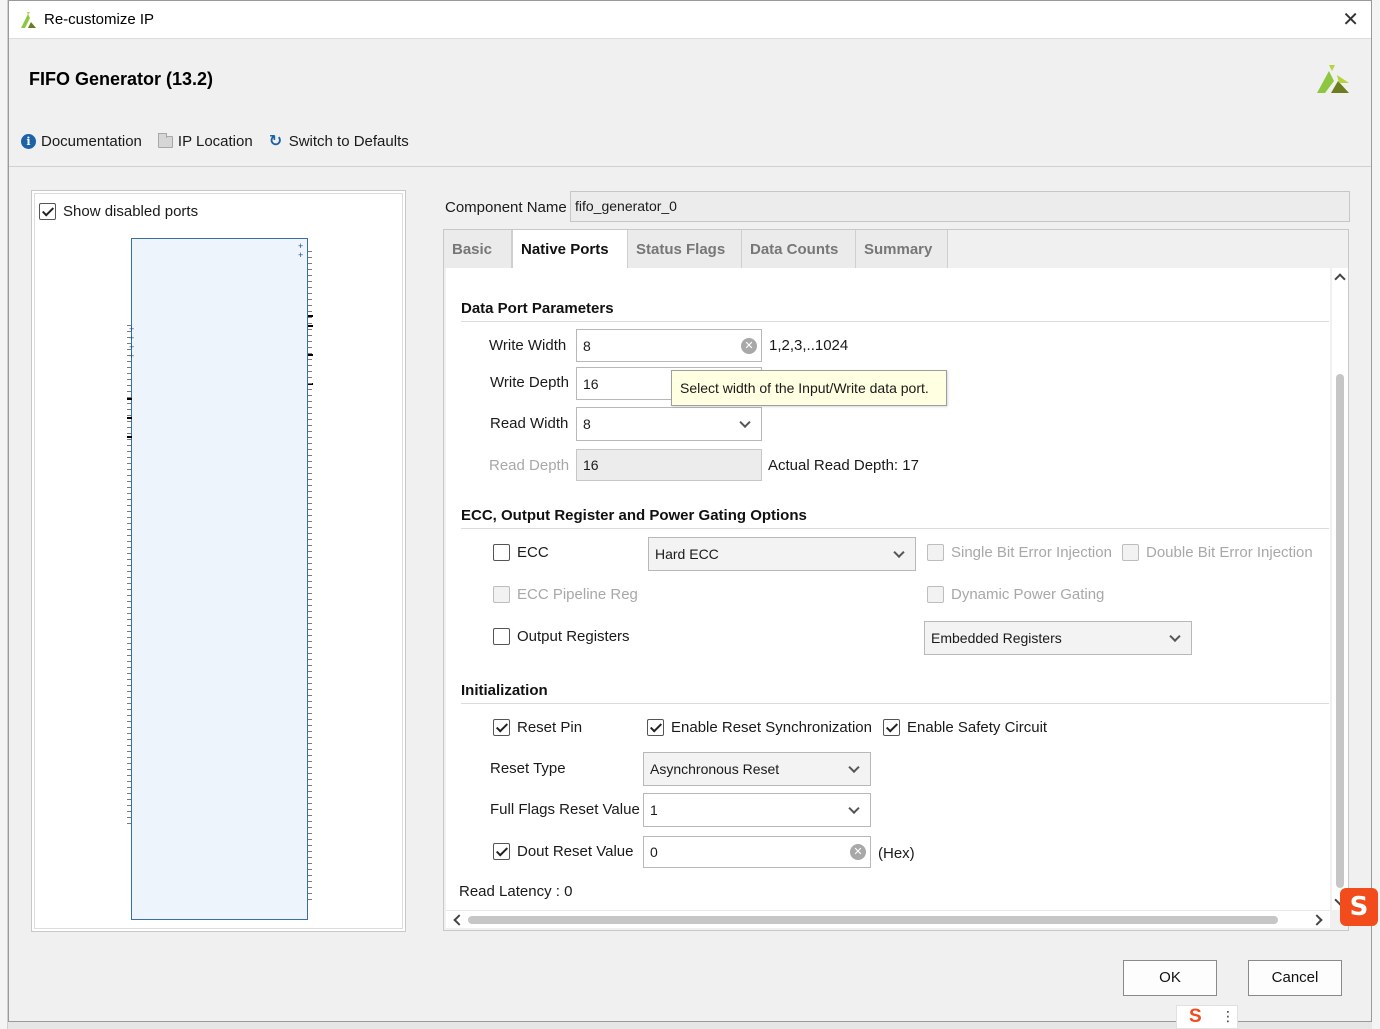  What do you see at coordinates (669, 424) in the screenshot?
I see `read-width-select: 8` at bounding box center [669, 424].